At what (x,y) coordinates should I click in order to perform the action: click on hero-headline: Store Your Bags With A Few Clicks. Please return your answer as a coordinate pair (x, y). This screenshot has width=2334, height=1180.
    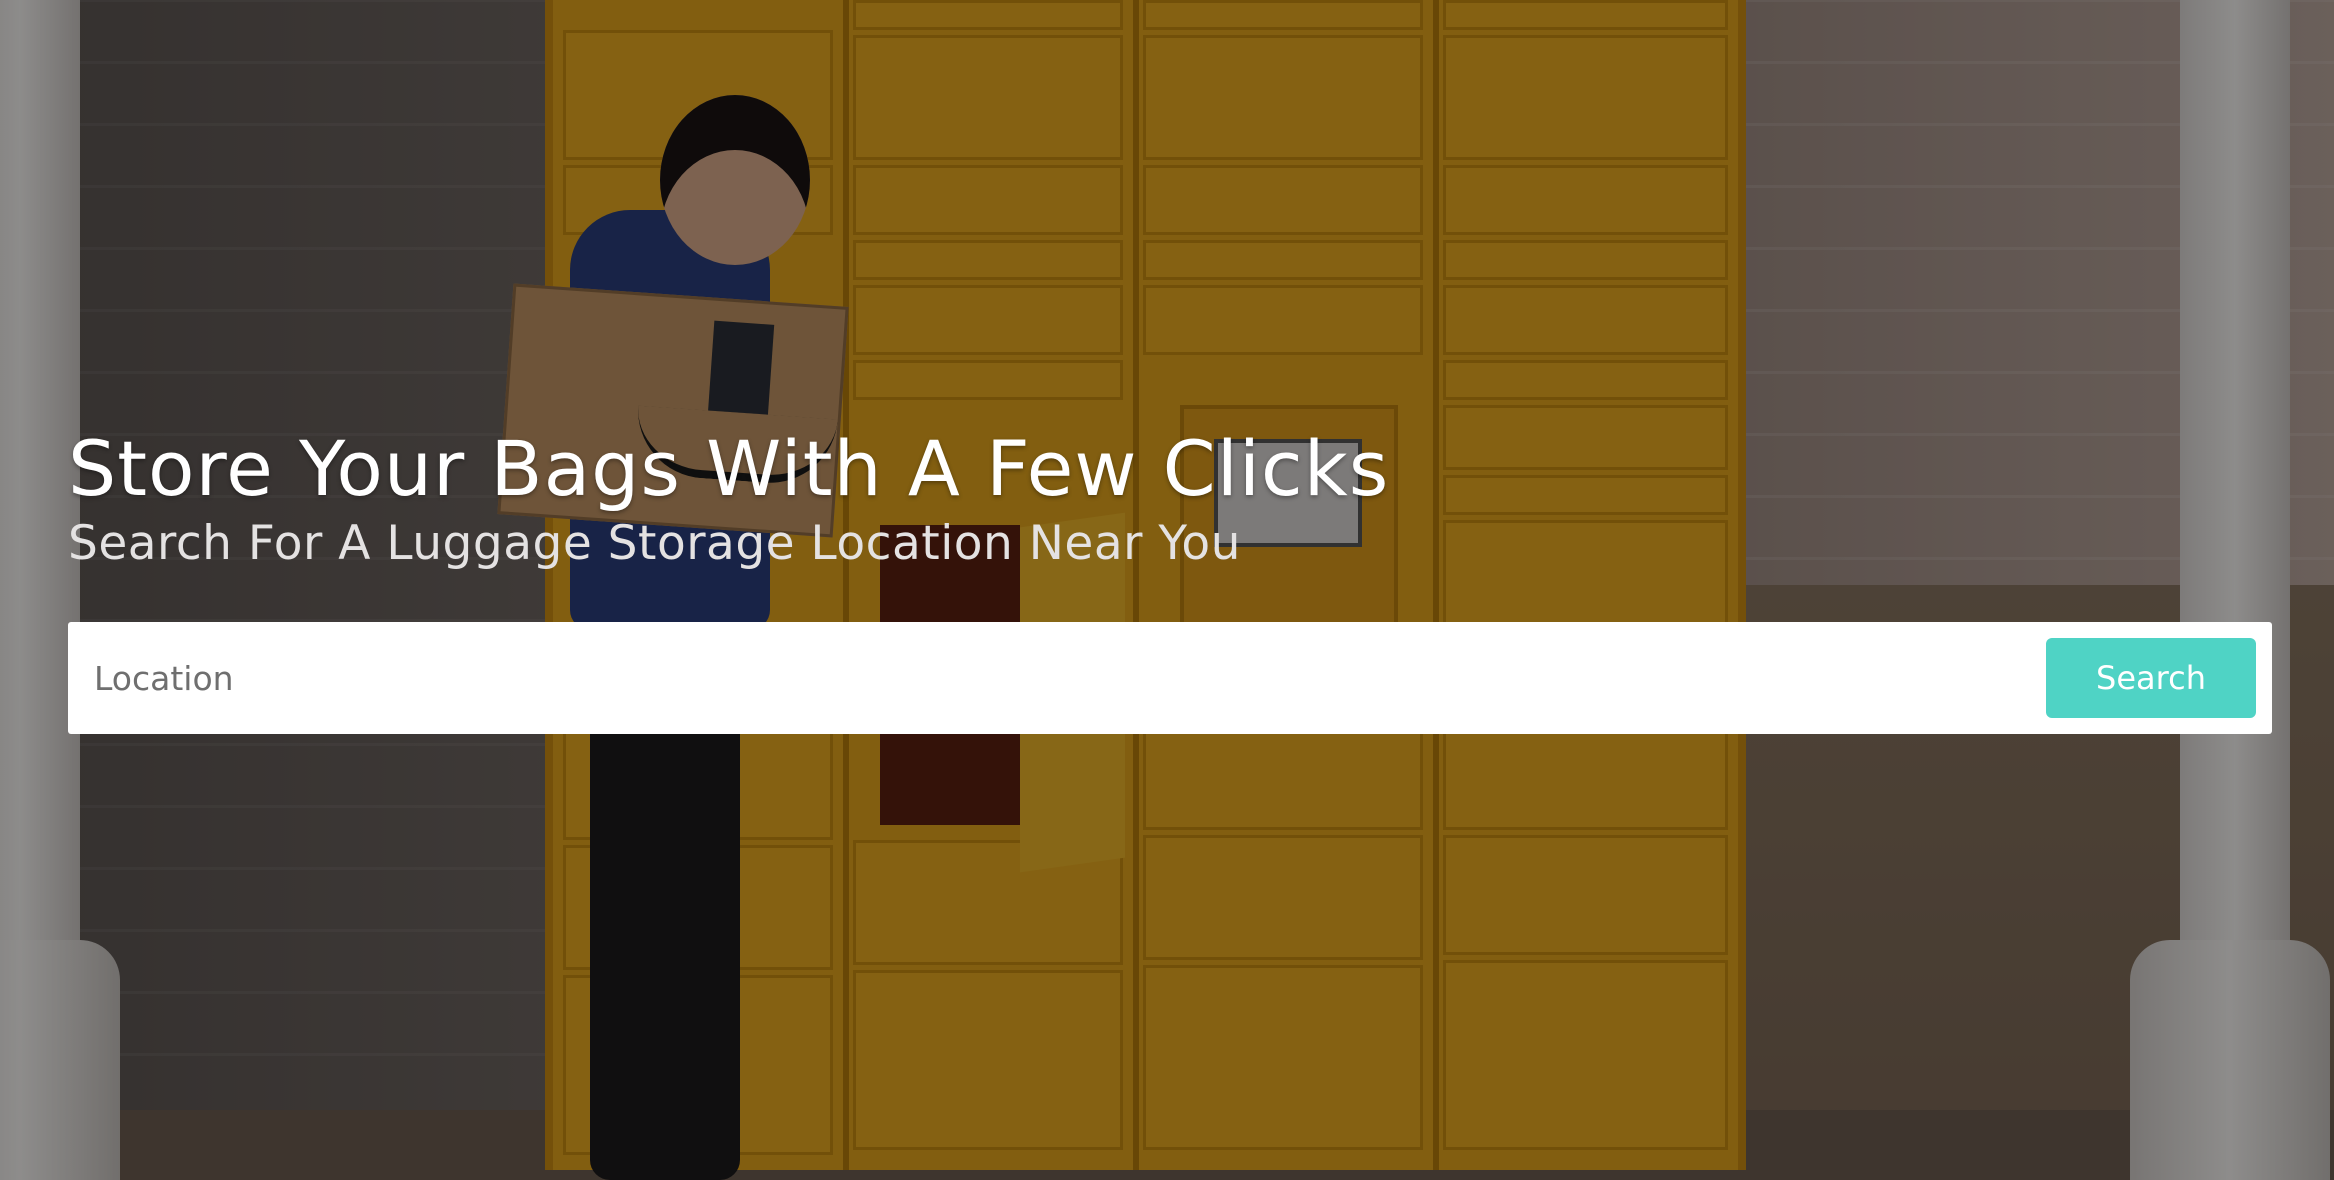
    Looking at the image, I should click on (729, 468).